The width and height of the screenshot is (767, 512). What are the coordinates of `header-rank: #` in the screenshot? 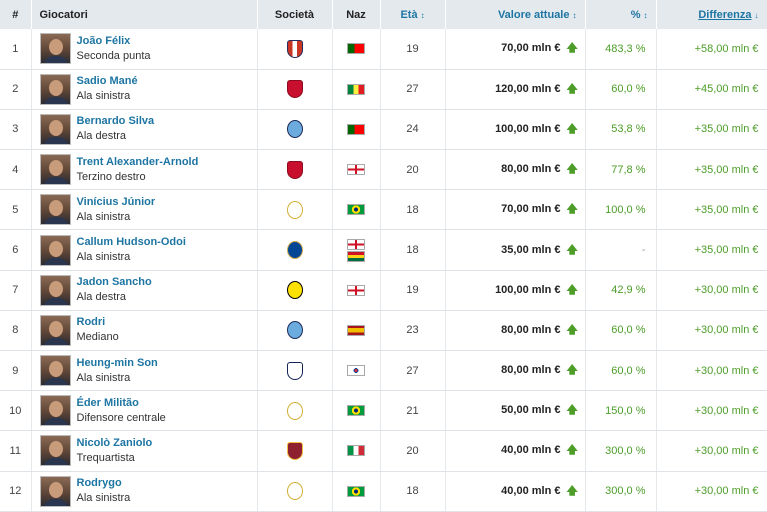 It's located at (16, 14).